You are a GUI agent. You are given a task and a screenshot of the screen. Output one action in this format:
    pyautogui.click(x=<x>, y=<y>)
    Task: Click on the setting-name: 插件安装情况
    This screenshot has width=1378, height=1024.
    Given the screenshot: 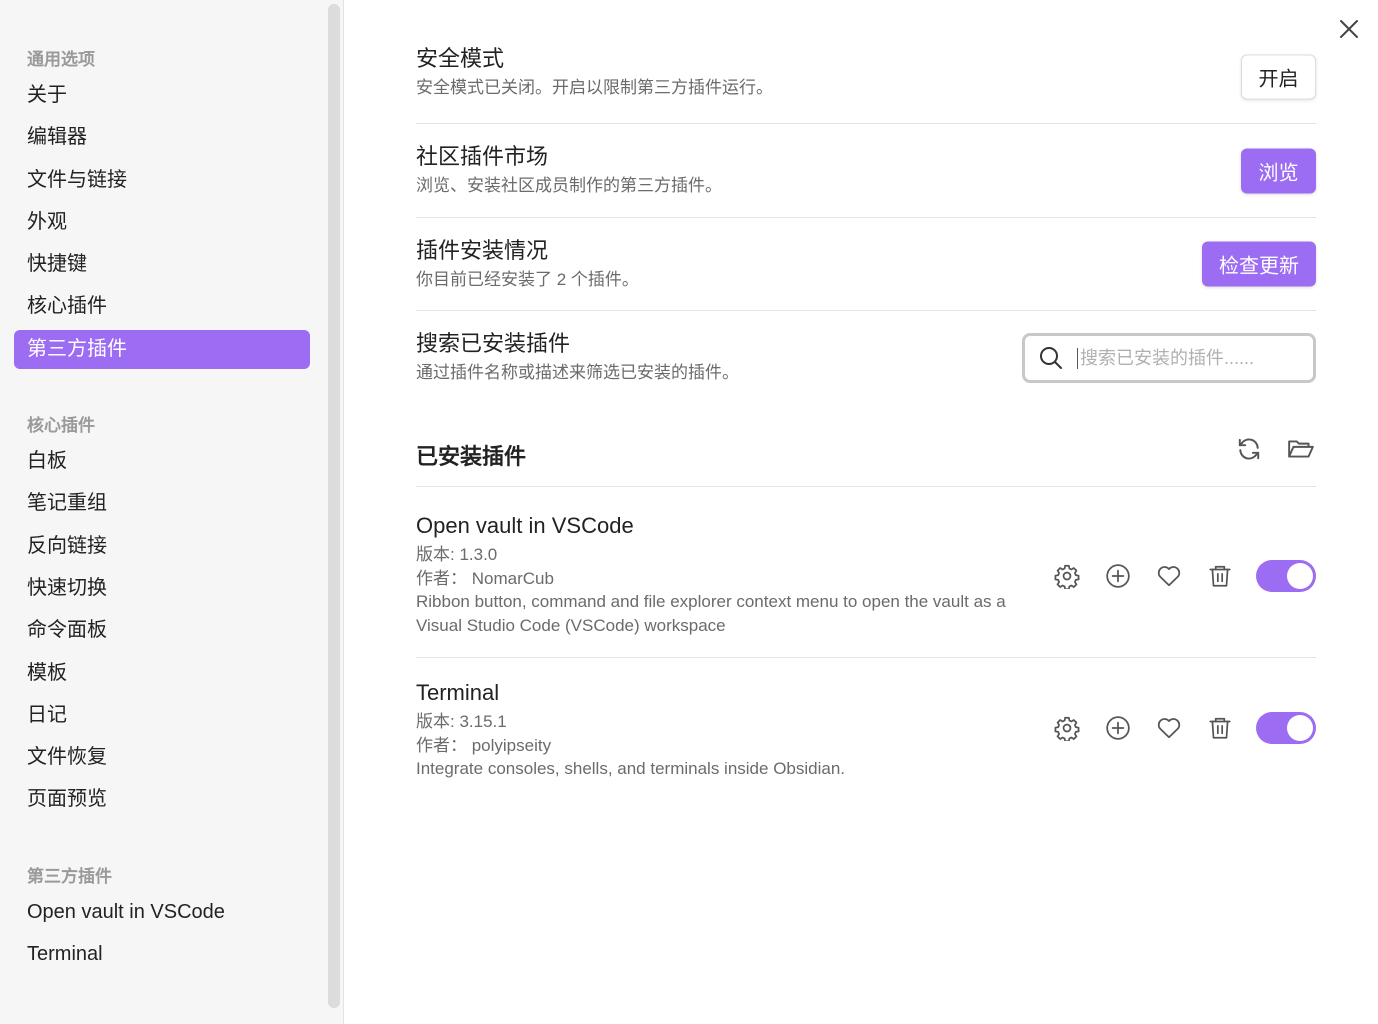 What is the action you would take?
    pyautogui.click(x=482, y=250)
    